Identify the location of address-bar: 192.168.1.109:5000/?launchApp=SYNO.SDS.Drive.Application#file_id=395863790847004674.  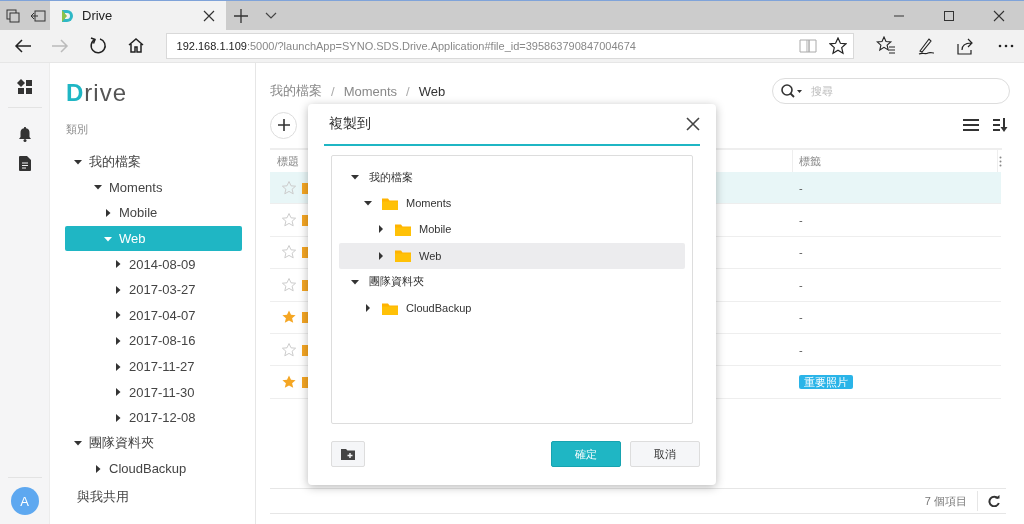
(509, 46).